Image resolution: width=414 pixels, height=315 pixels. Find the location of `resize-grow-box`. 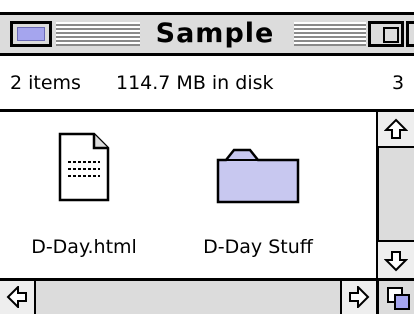

resize-grow-box is located at coordinates (395, 296).